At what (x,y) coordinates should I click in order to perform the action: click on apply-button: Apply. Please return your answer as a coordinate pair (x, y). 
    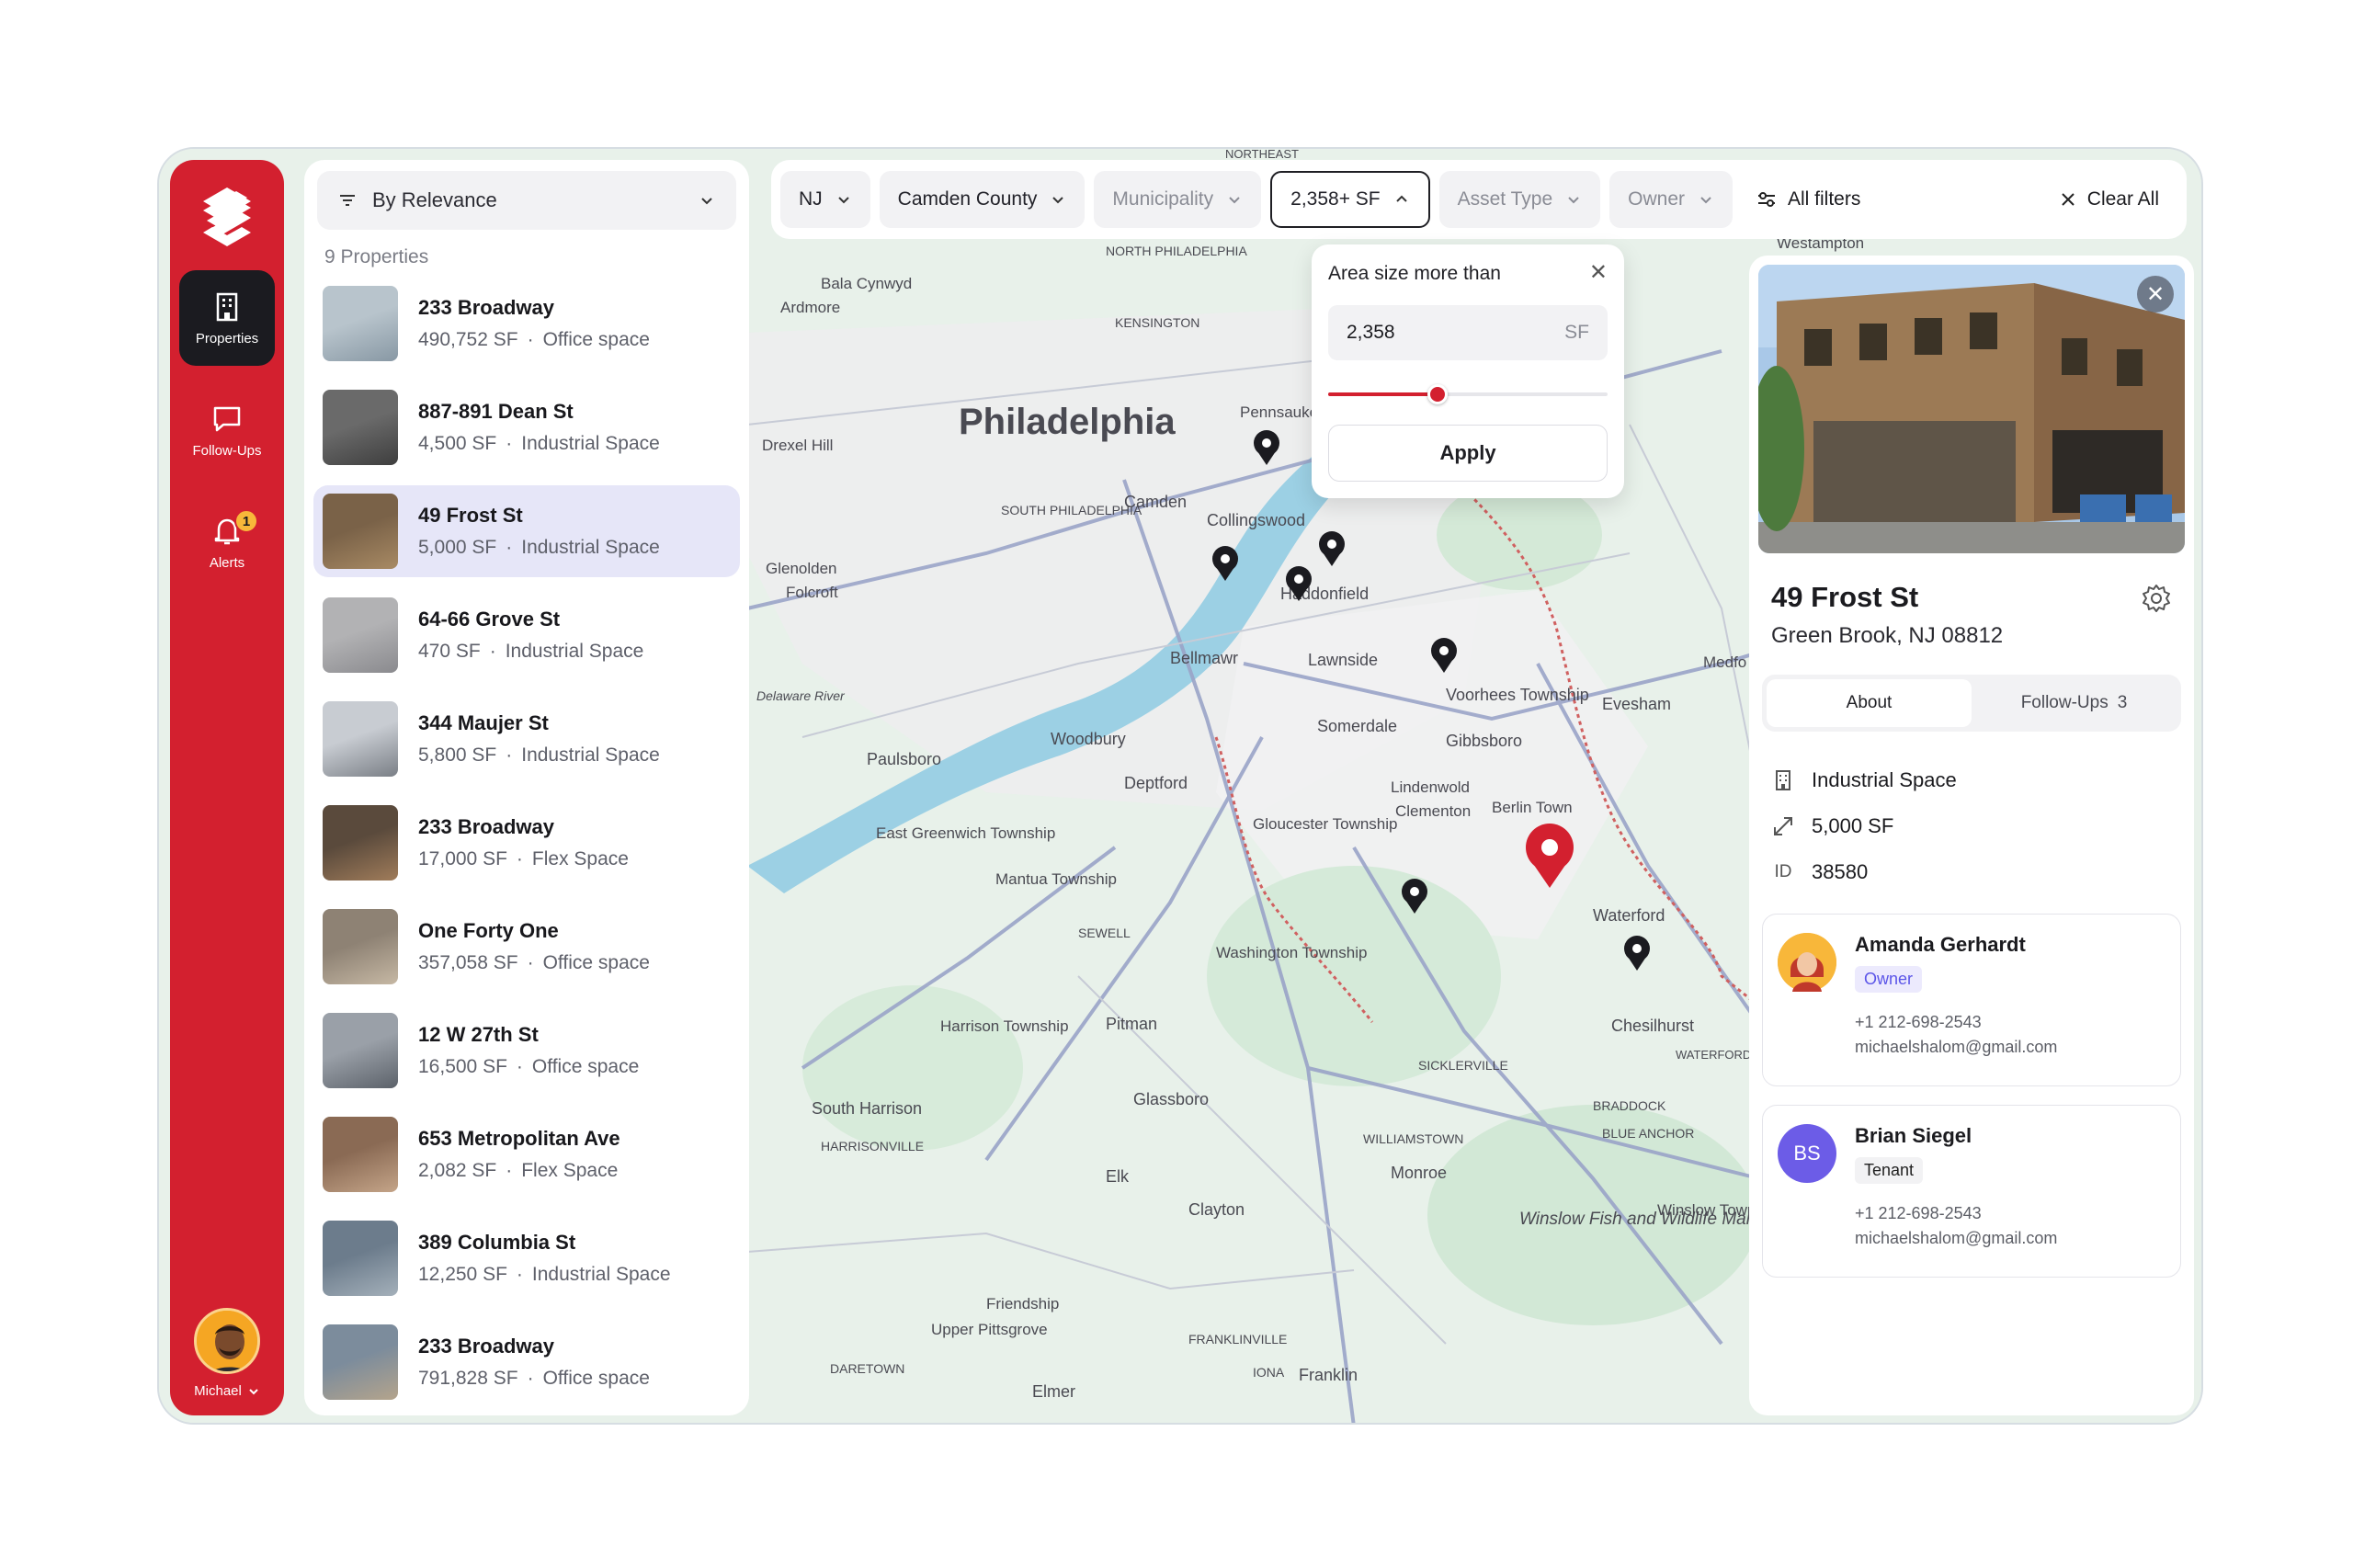
    Looking at the image, I should click on (1468, 453).